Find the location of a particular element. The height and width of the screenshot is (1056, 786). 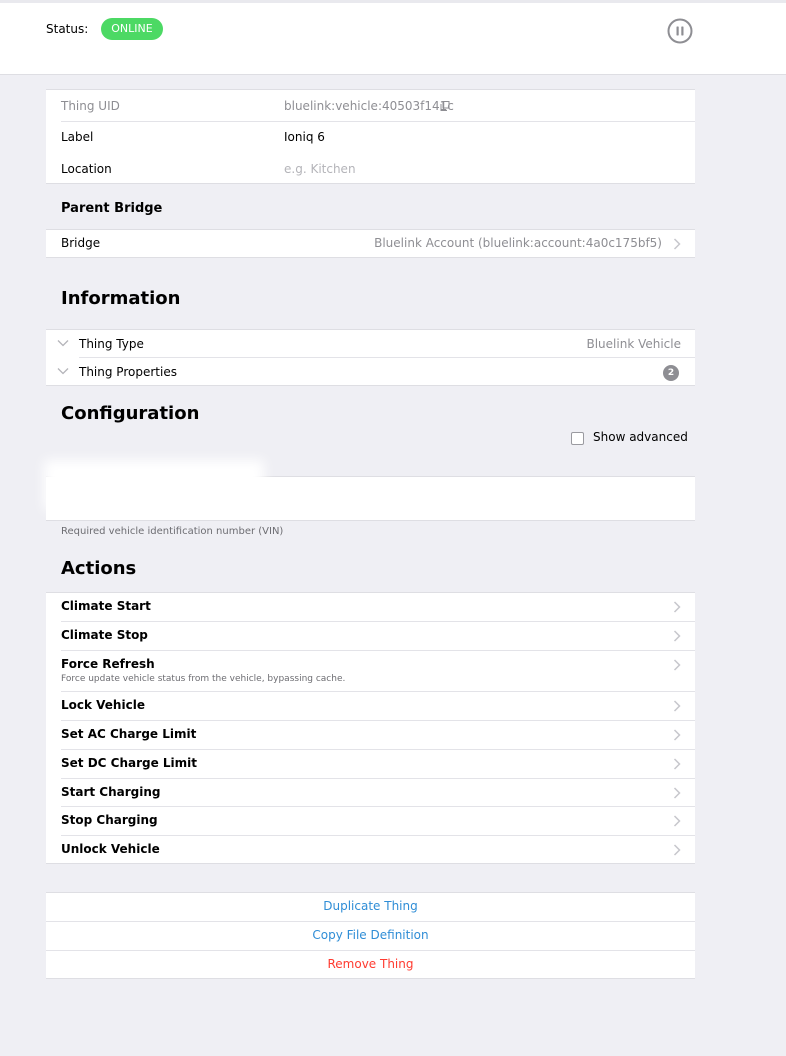

remove-thing-button: Remove Thing is located at coordinates (370, 965).